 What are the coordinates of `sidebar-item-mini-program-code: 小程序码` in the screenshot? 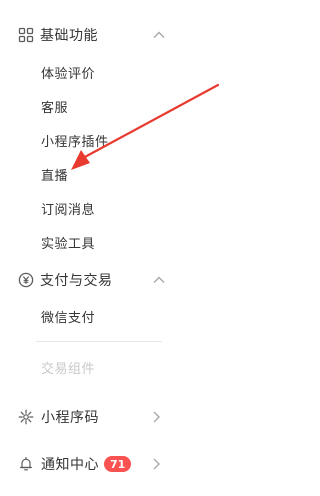 It's located at (157, 417).